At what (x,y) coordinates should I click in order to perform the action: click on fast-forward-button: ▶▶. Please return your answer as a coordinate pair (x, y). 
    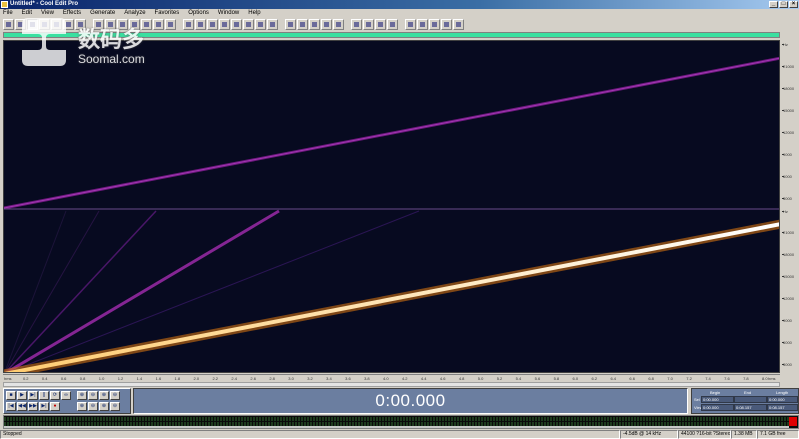
    Looking at the image, I should click on (33, 406).